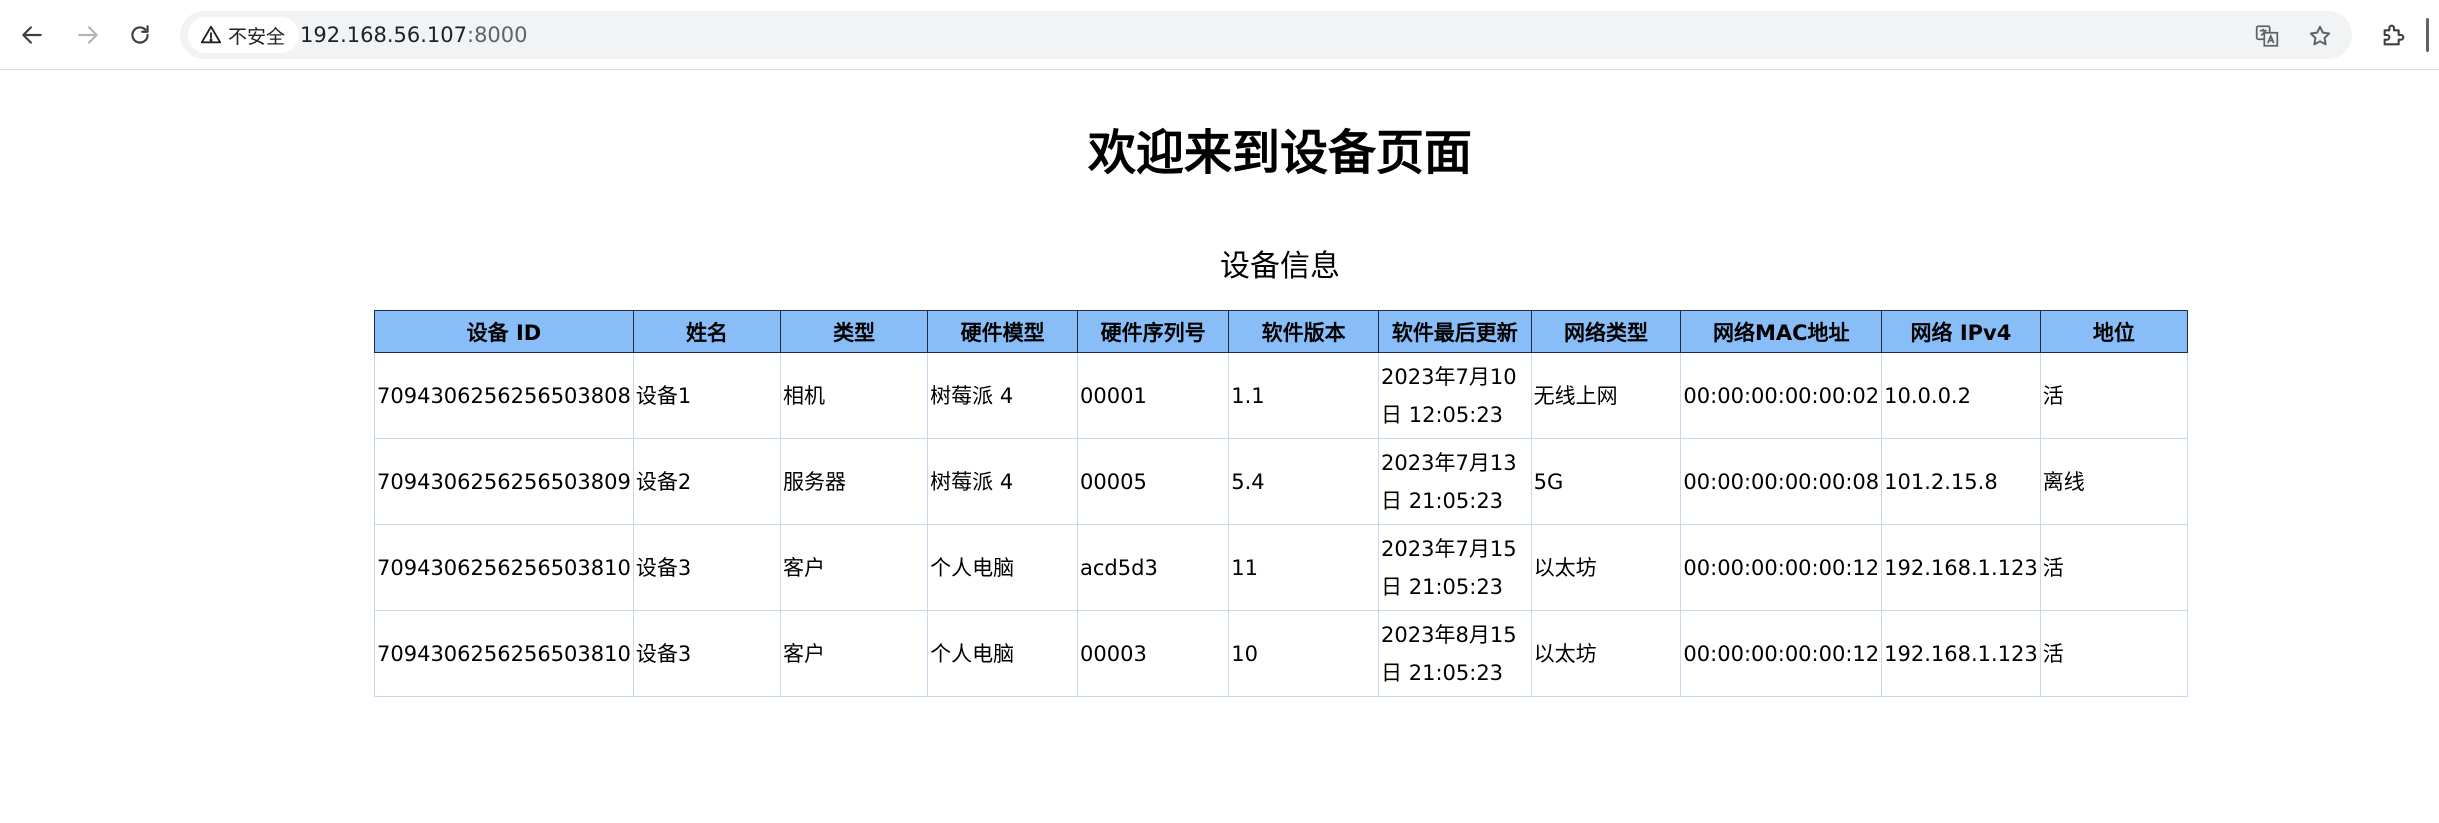  I want to click on header-software-last-update: 软件最后更新, so click(1455, 331).